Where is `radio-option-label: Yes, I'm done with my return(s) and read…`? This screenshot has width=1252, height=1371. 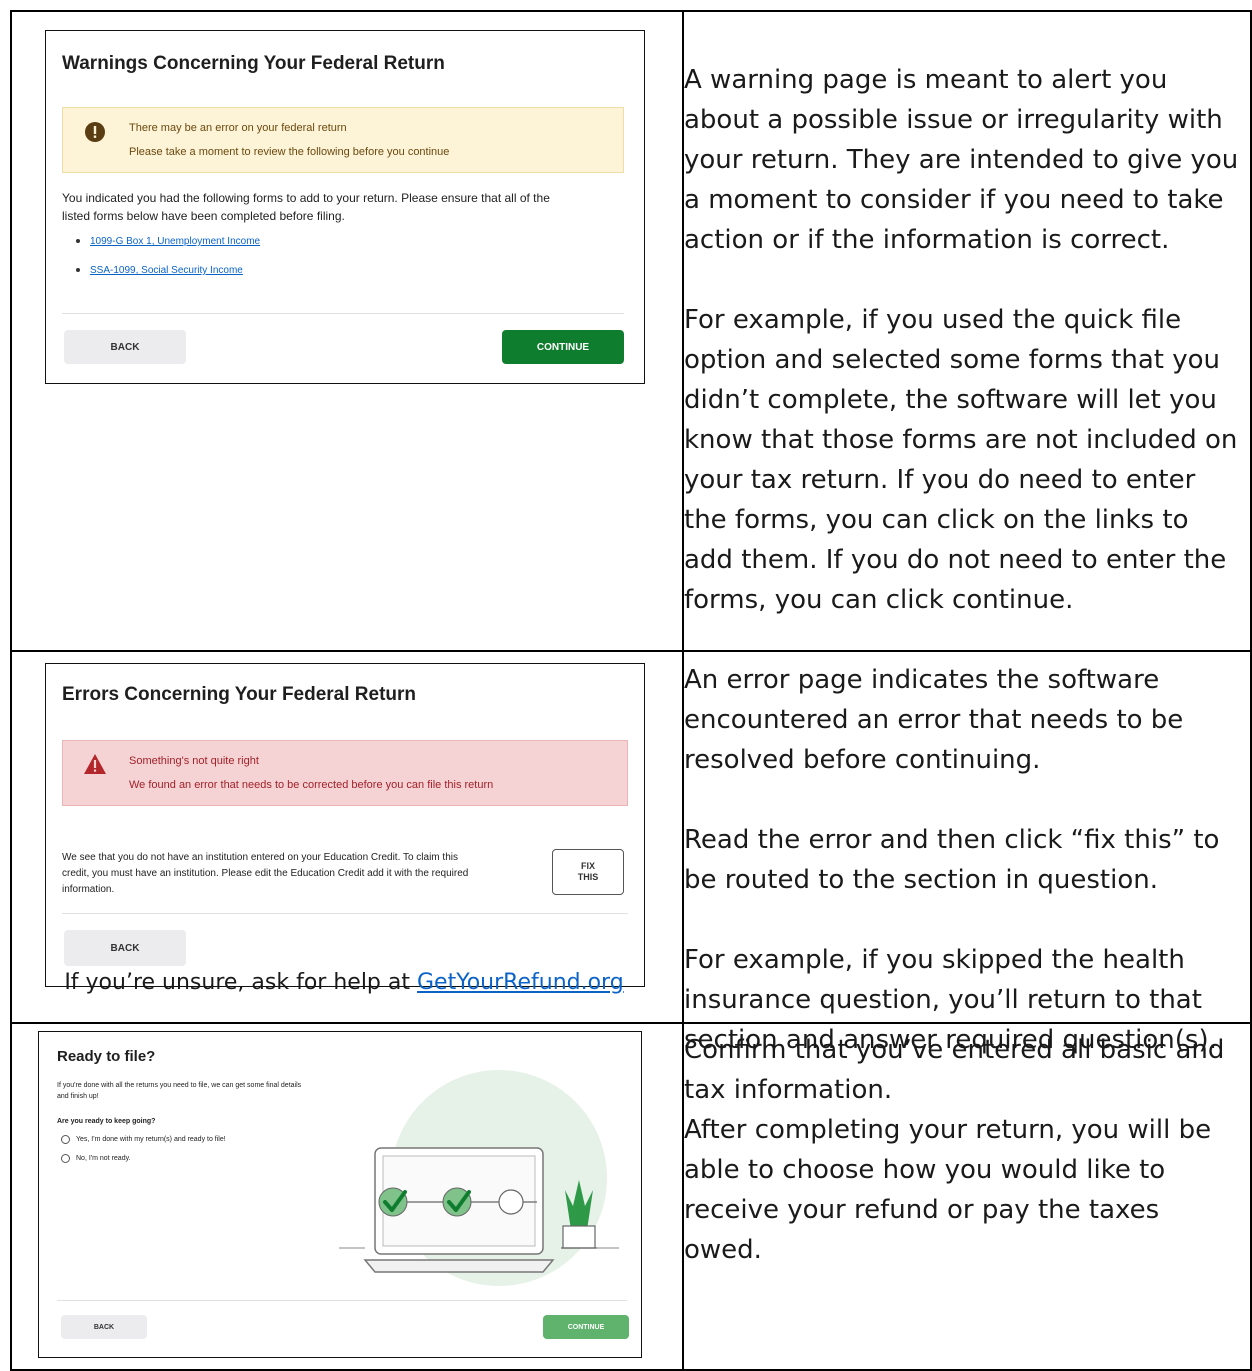 radio-option-label: Yes, I'm done with my return(s) and read… is located at coordinates (151, 1139).